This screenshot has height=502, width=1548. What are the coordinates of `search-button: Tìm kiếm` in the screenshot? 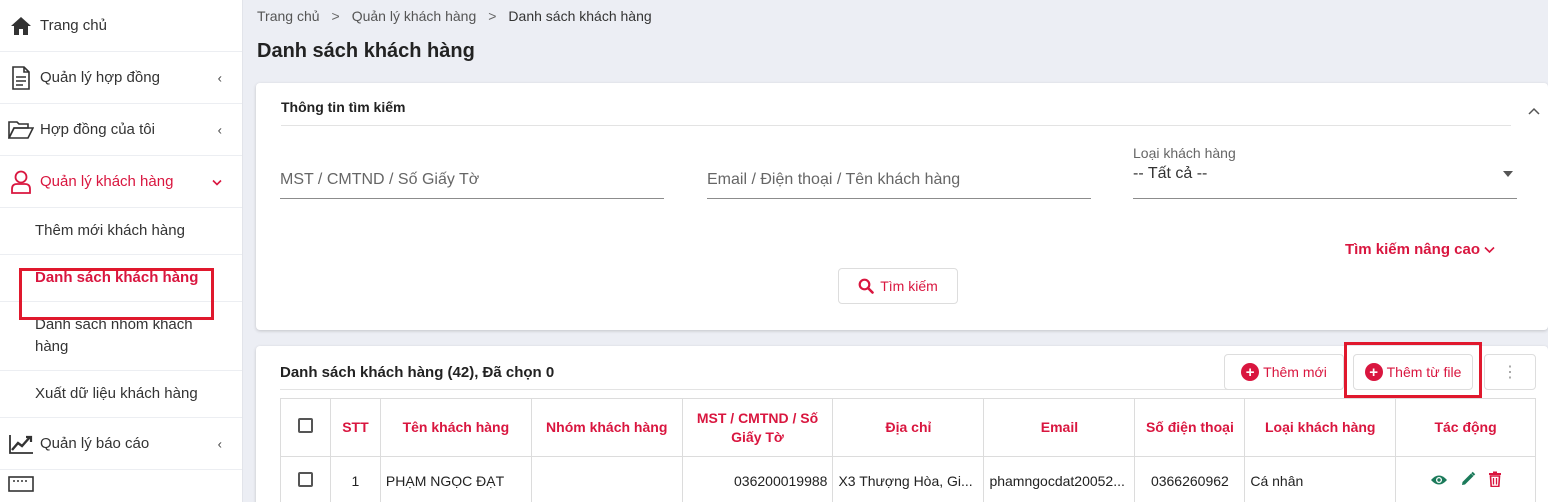 It's located at (898, 286).